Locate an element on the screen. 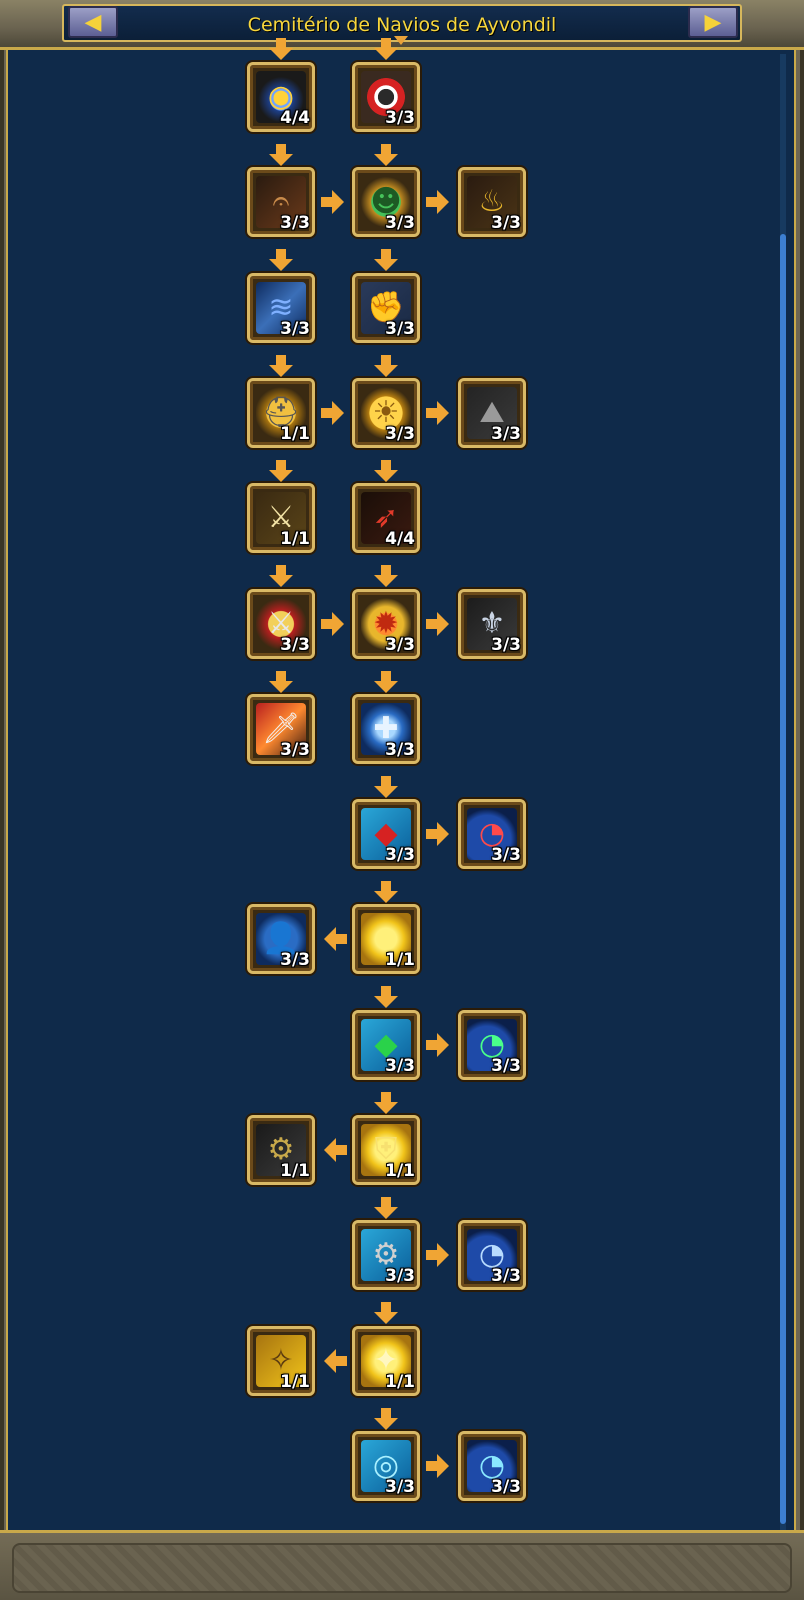  skill-slot-r5c1: ⚔ 1/1 is located at coordinates (281, 518).